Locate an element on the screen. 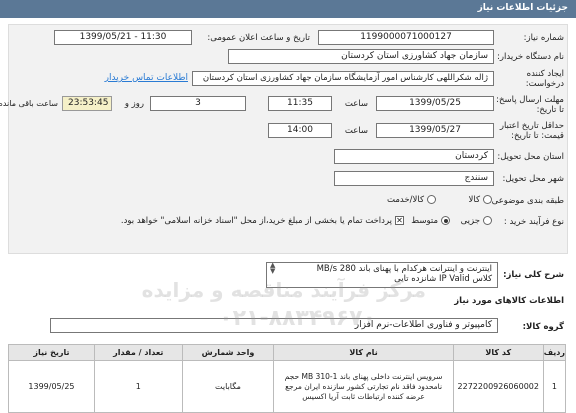 Image resolution: width=576 pixels, height=413 pixels. scroll-arrows-icon: ▲ ▼ is located at coordinates (272, 268).